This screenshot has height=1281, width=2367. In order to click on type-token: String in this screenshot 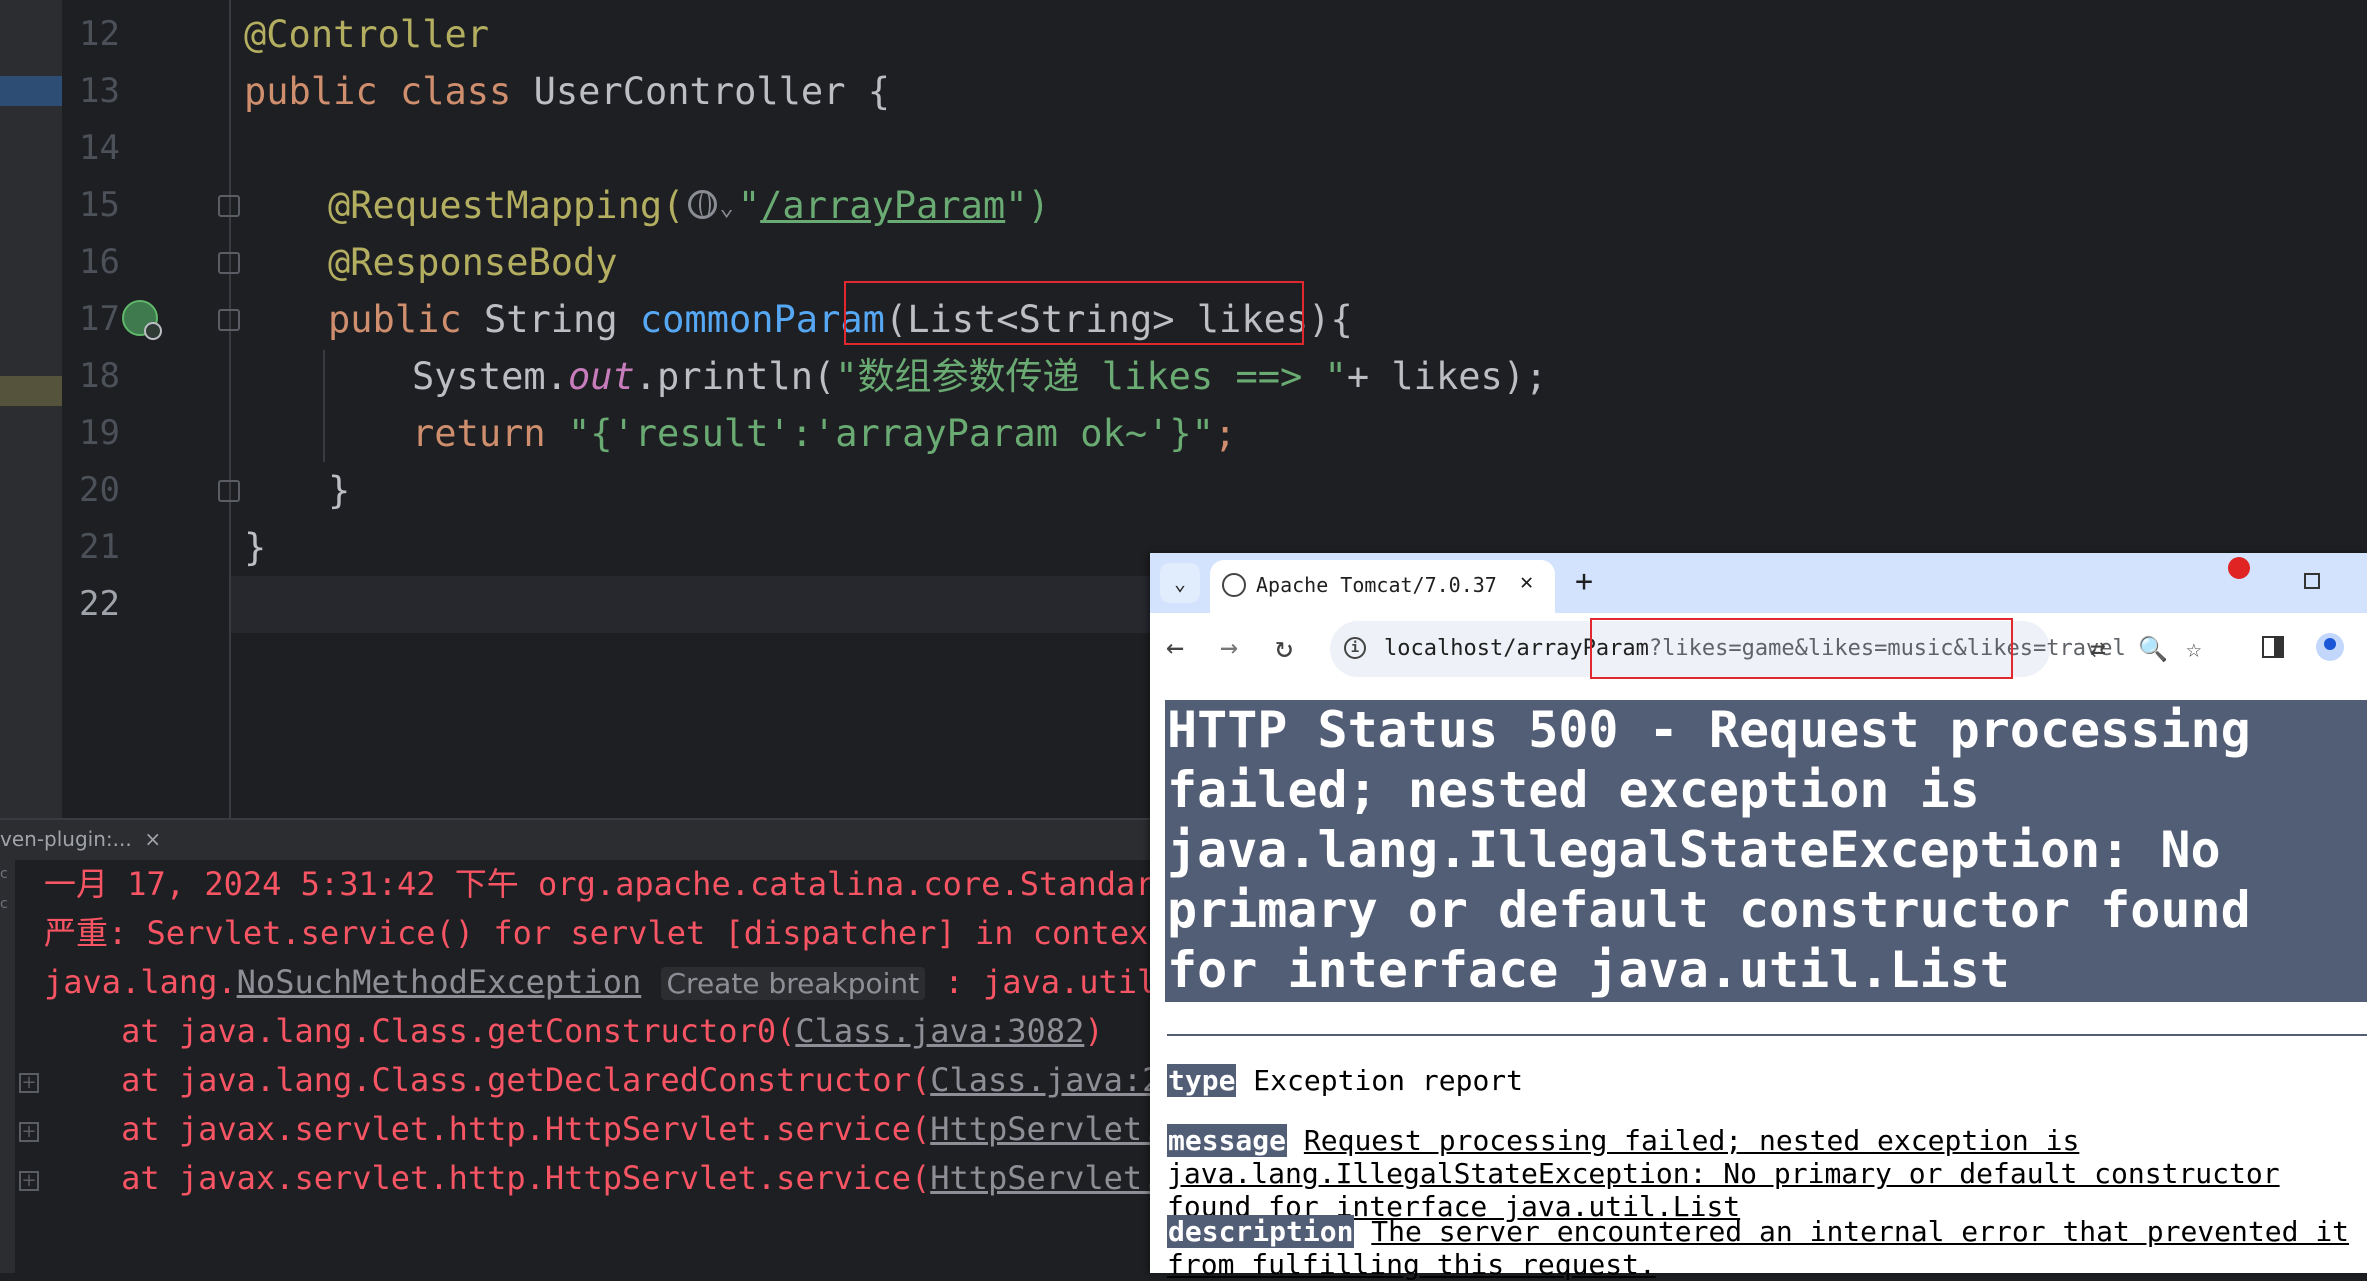, I will do `click(550, 319)`.